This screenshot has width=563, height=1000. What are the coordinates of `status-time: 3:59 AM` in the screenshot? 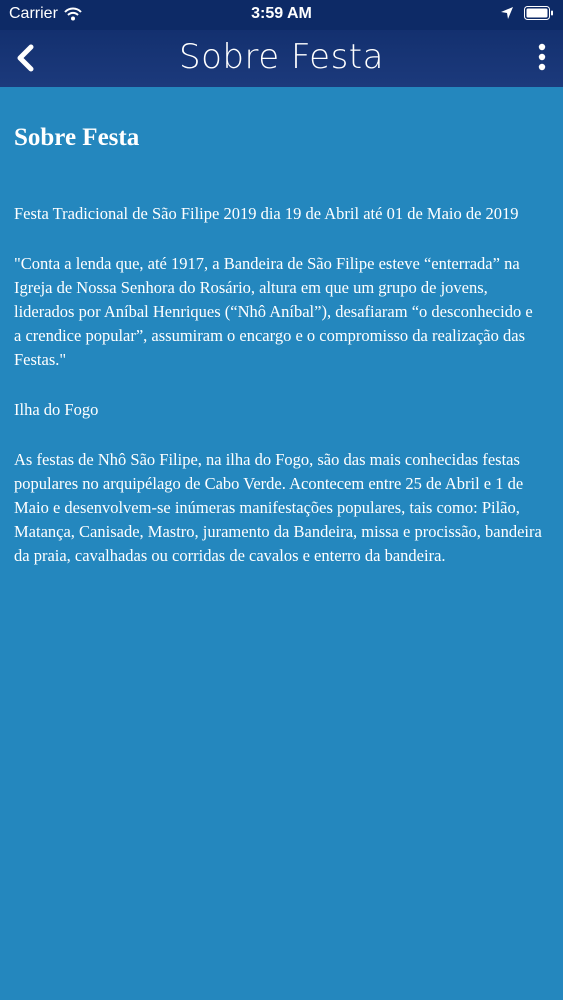 It's located at (281, 13).